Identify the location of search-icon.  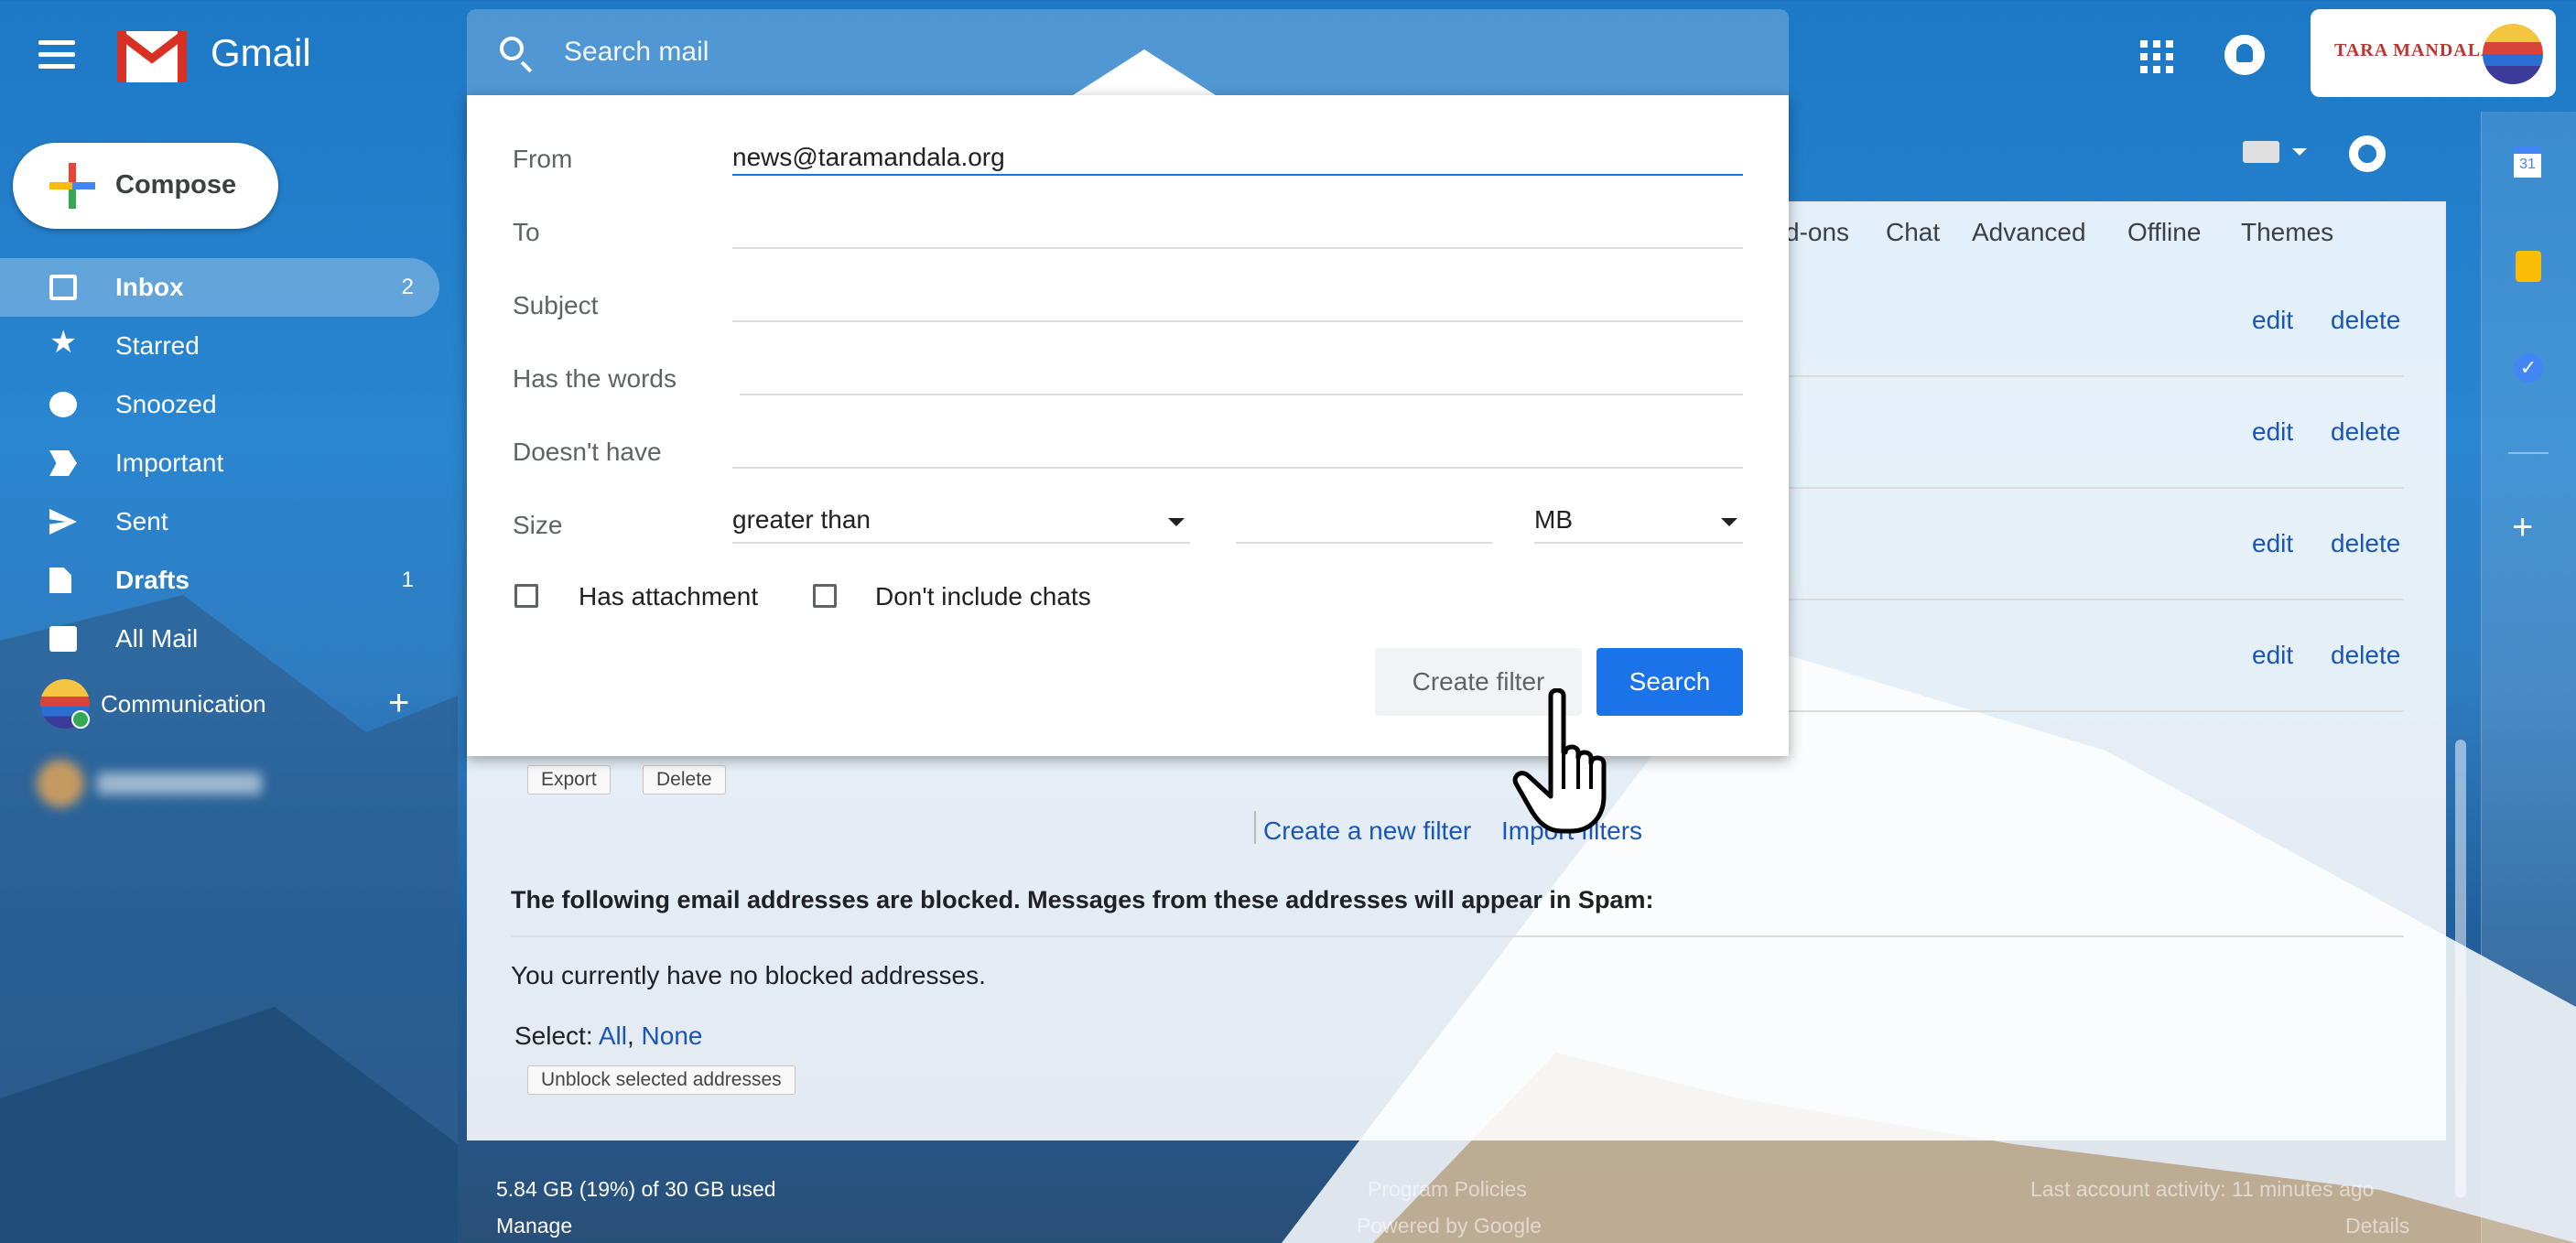
(512, 48).